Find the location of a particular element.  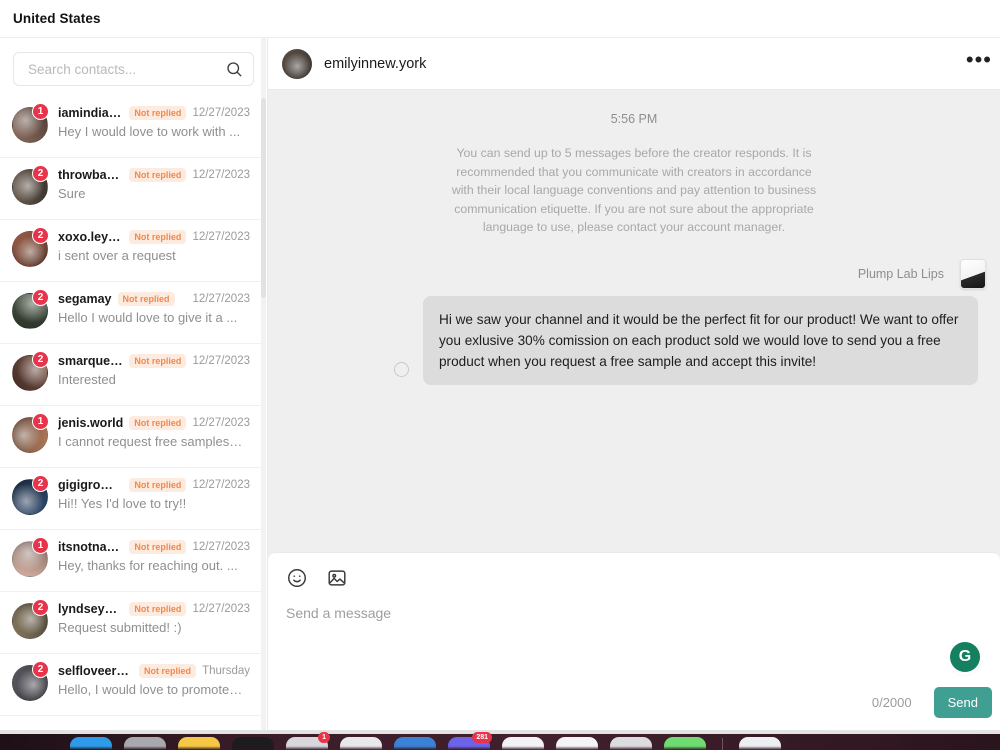

contact-meta-row: selfloveera_l Not replied Thursday is located at coordinates (154, 671).